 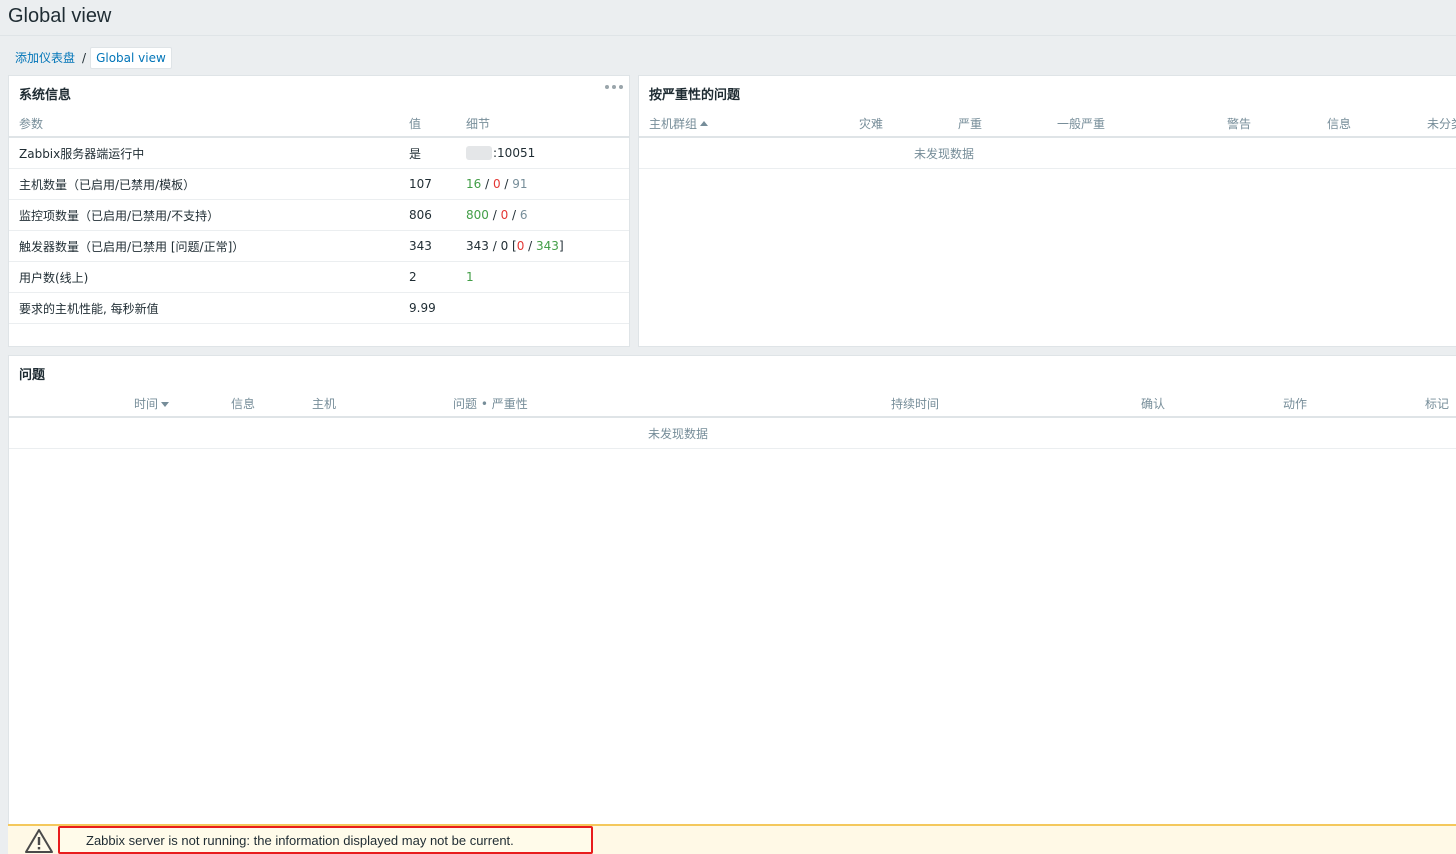 I want to click on column-header-parameter: 参数, so click(x=204, y=124).